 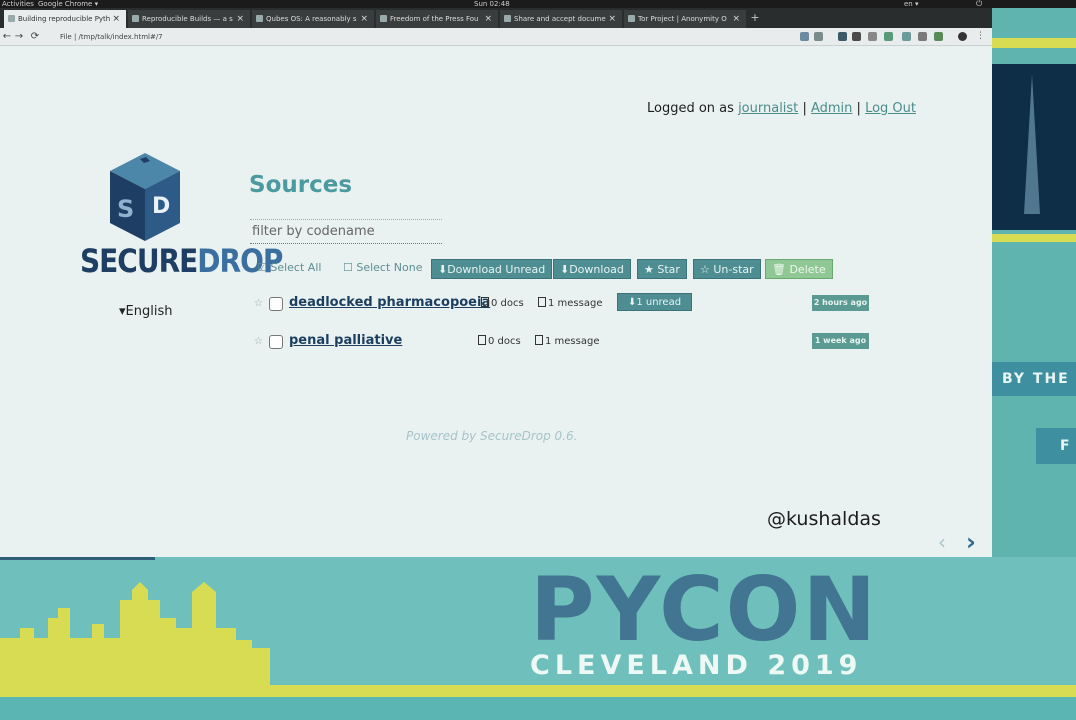 I want to click on next-slide-arrow-icon: ›, so click(x=971, y=542).